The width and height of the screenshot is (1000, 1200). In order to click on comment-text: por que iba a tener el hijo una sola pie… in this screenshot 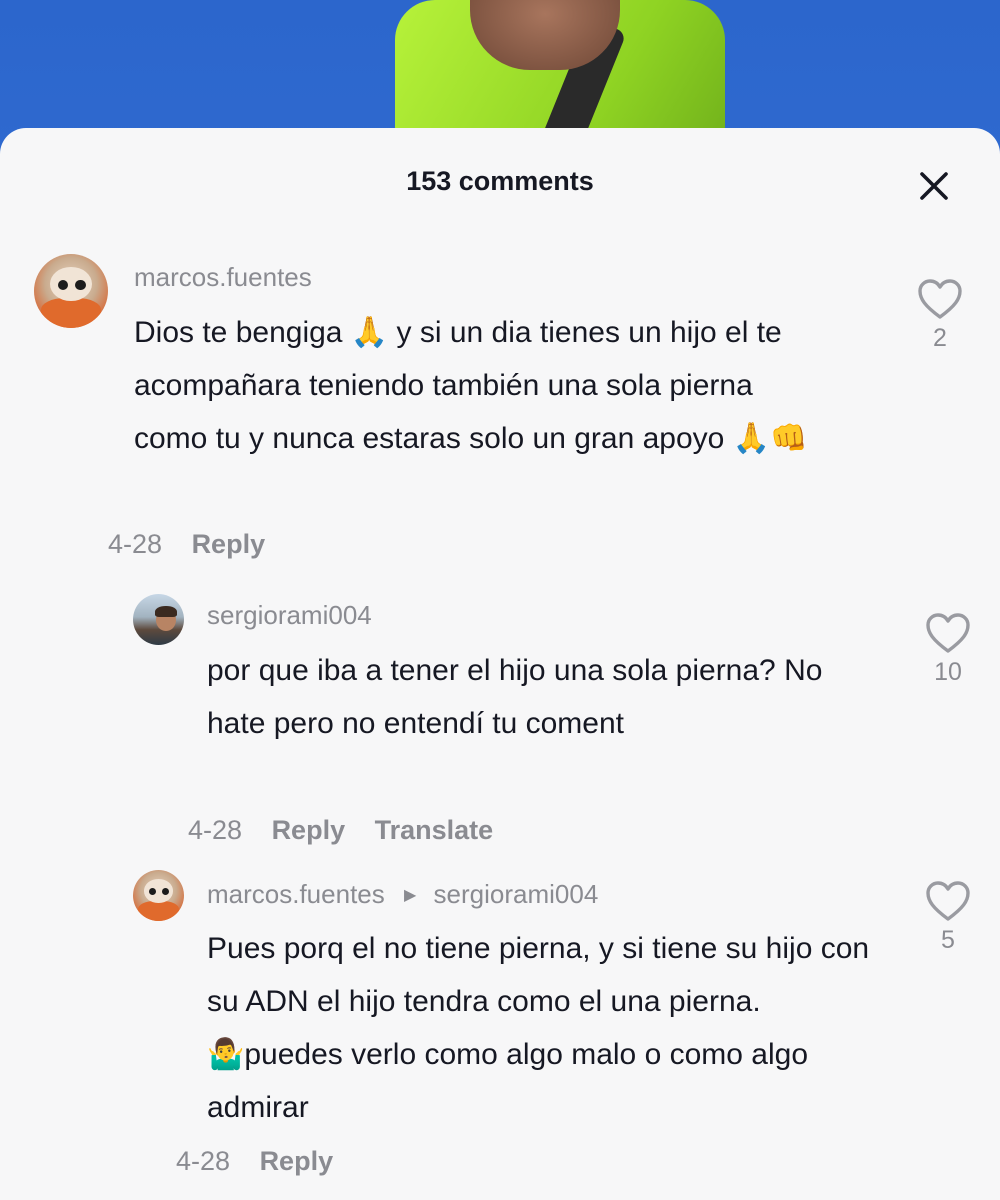, I will do `click(515, 697)`.